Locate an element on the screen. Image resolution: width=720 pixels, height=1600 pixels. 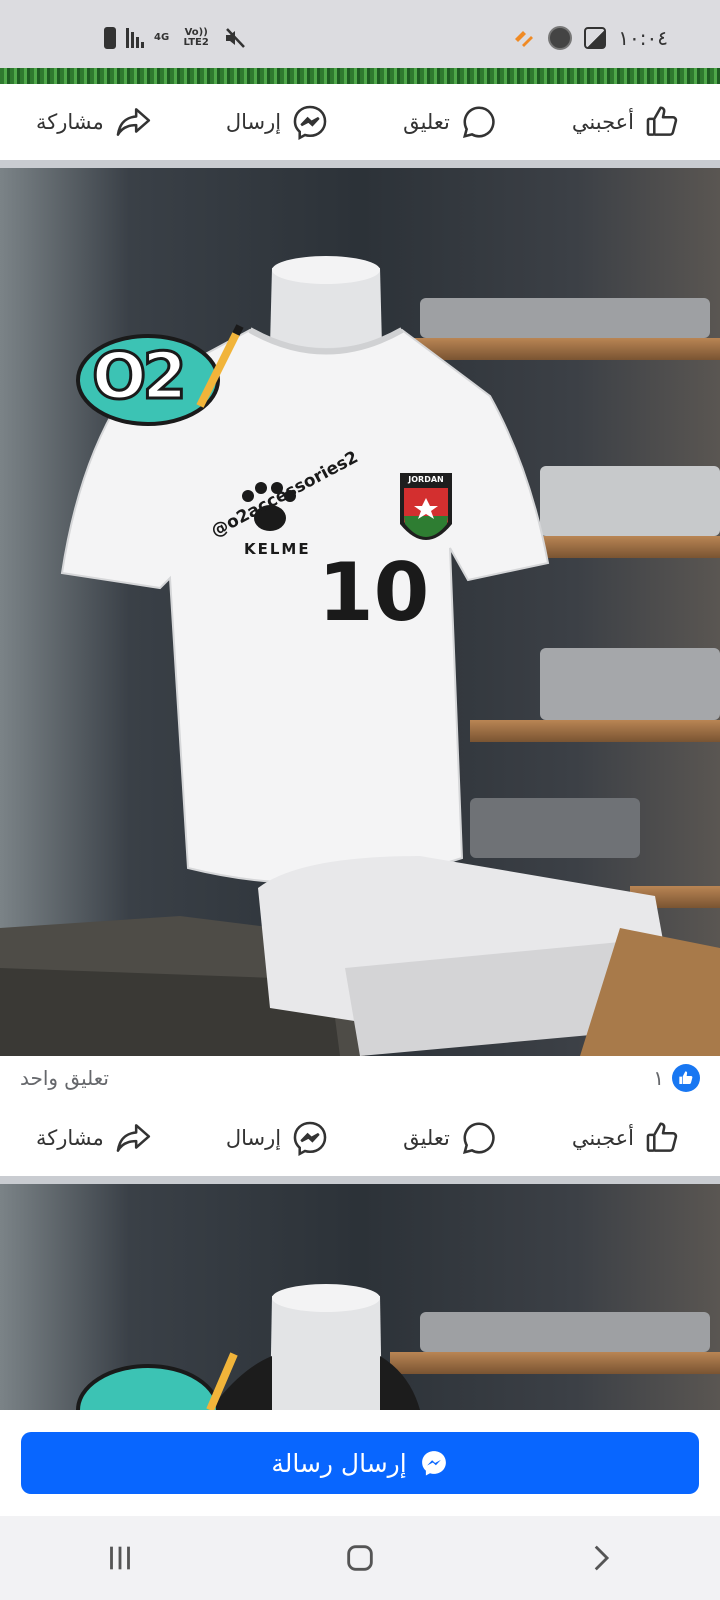
status-left: 4G Vo)) LTE2 is located at coordinates (175, 38).